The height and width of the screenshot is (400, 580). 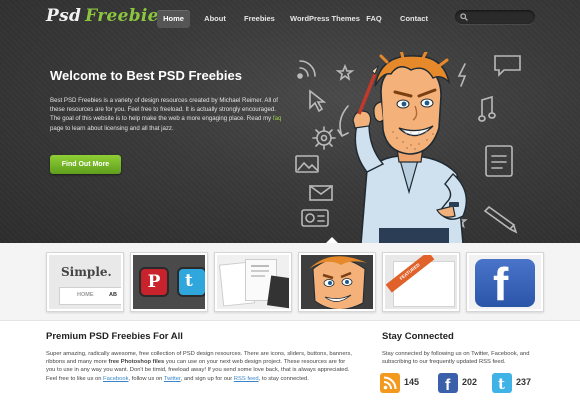 I want to click on svg-text: t, so click(x=501, y=384).